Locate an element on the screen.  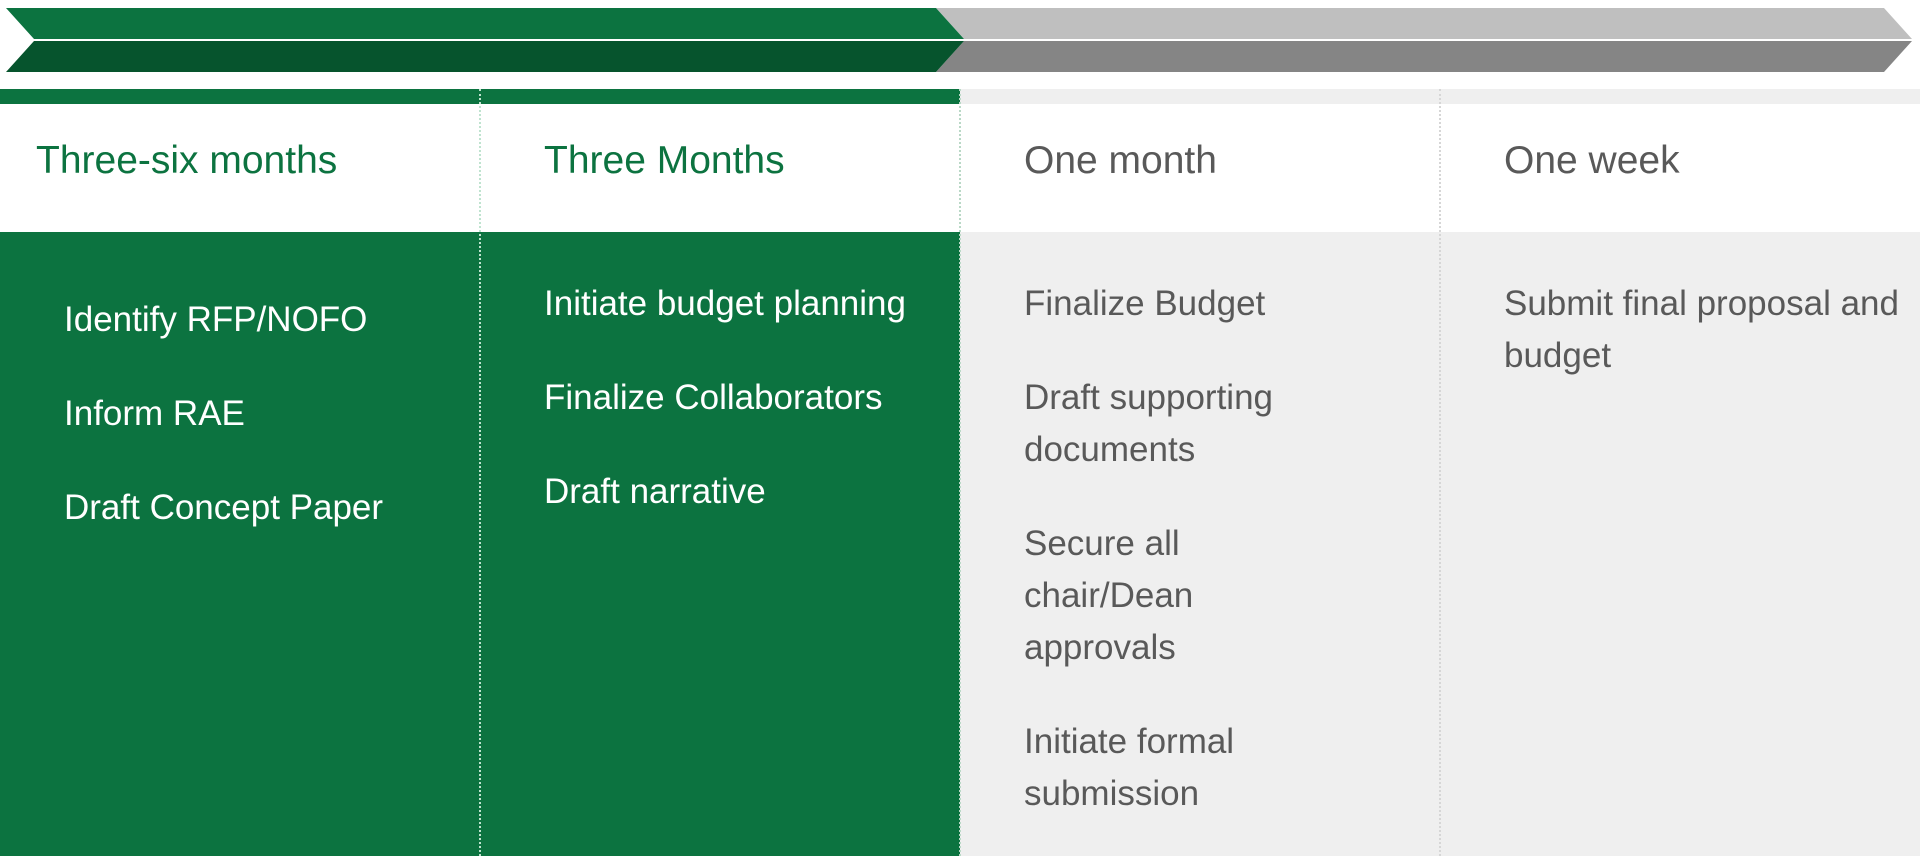
task-item: Draft supporting documents is located at coordinates (1149, 423).